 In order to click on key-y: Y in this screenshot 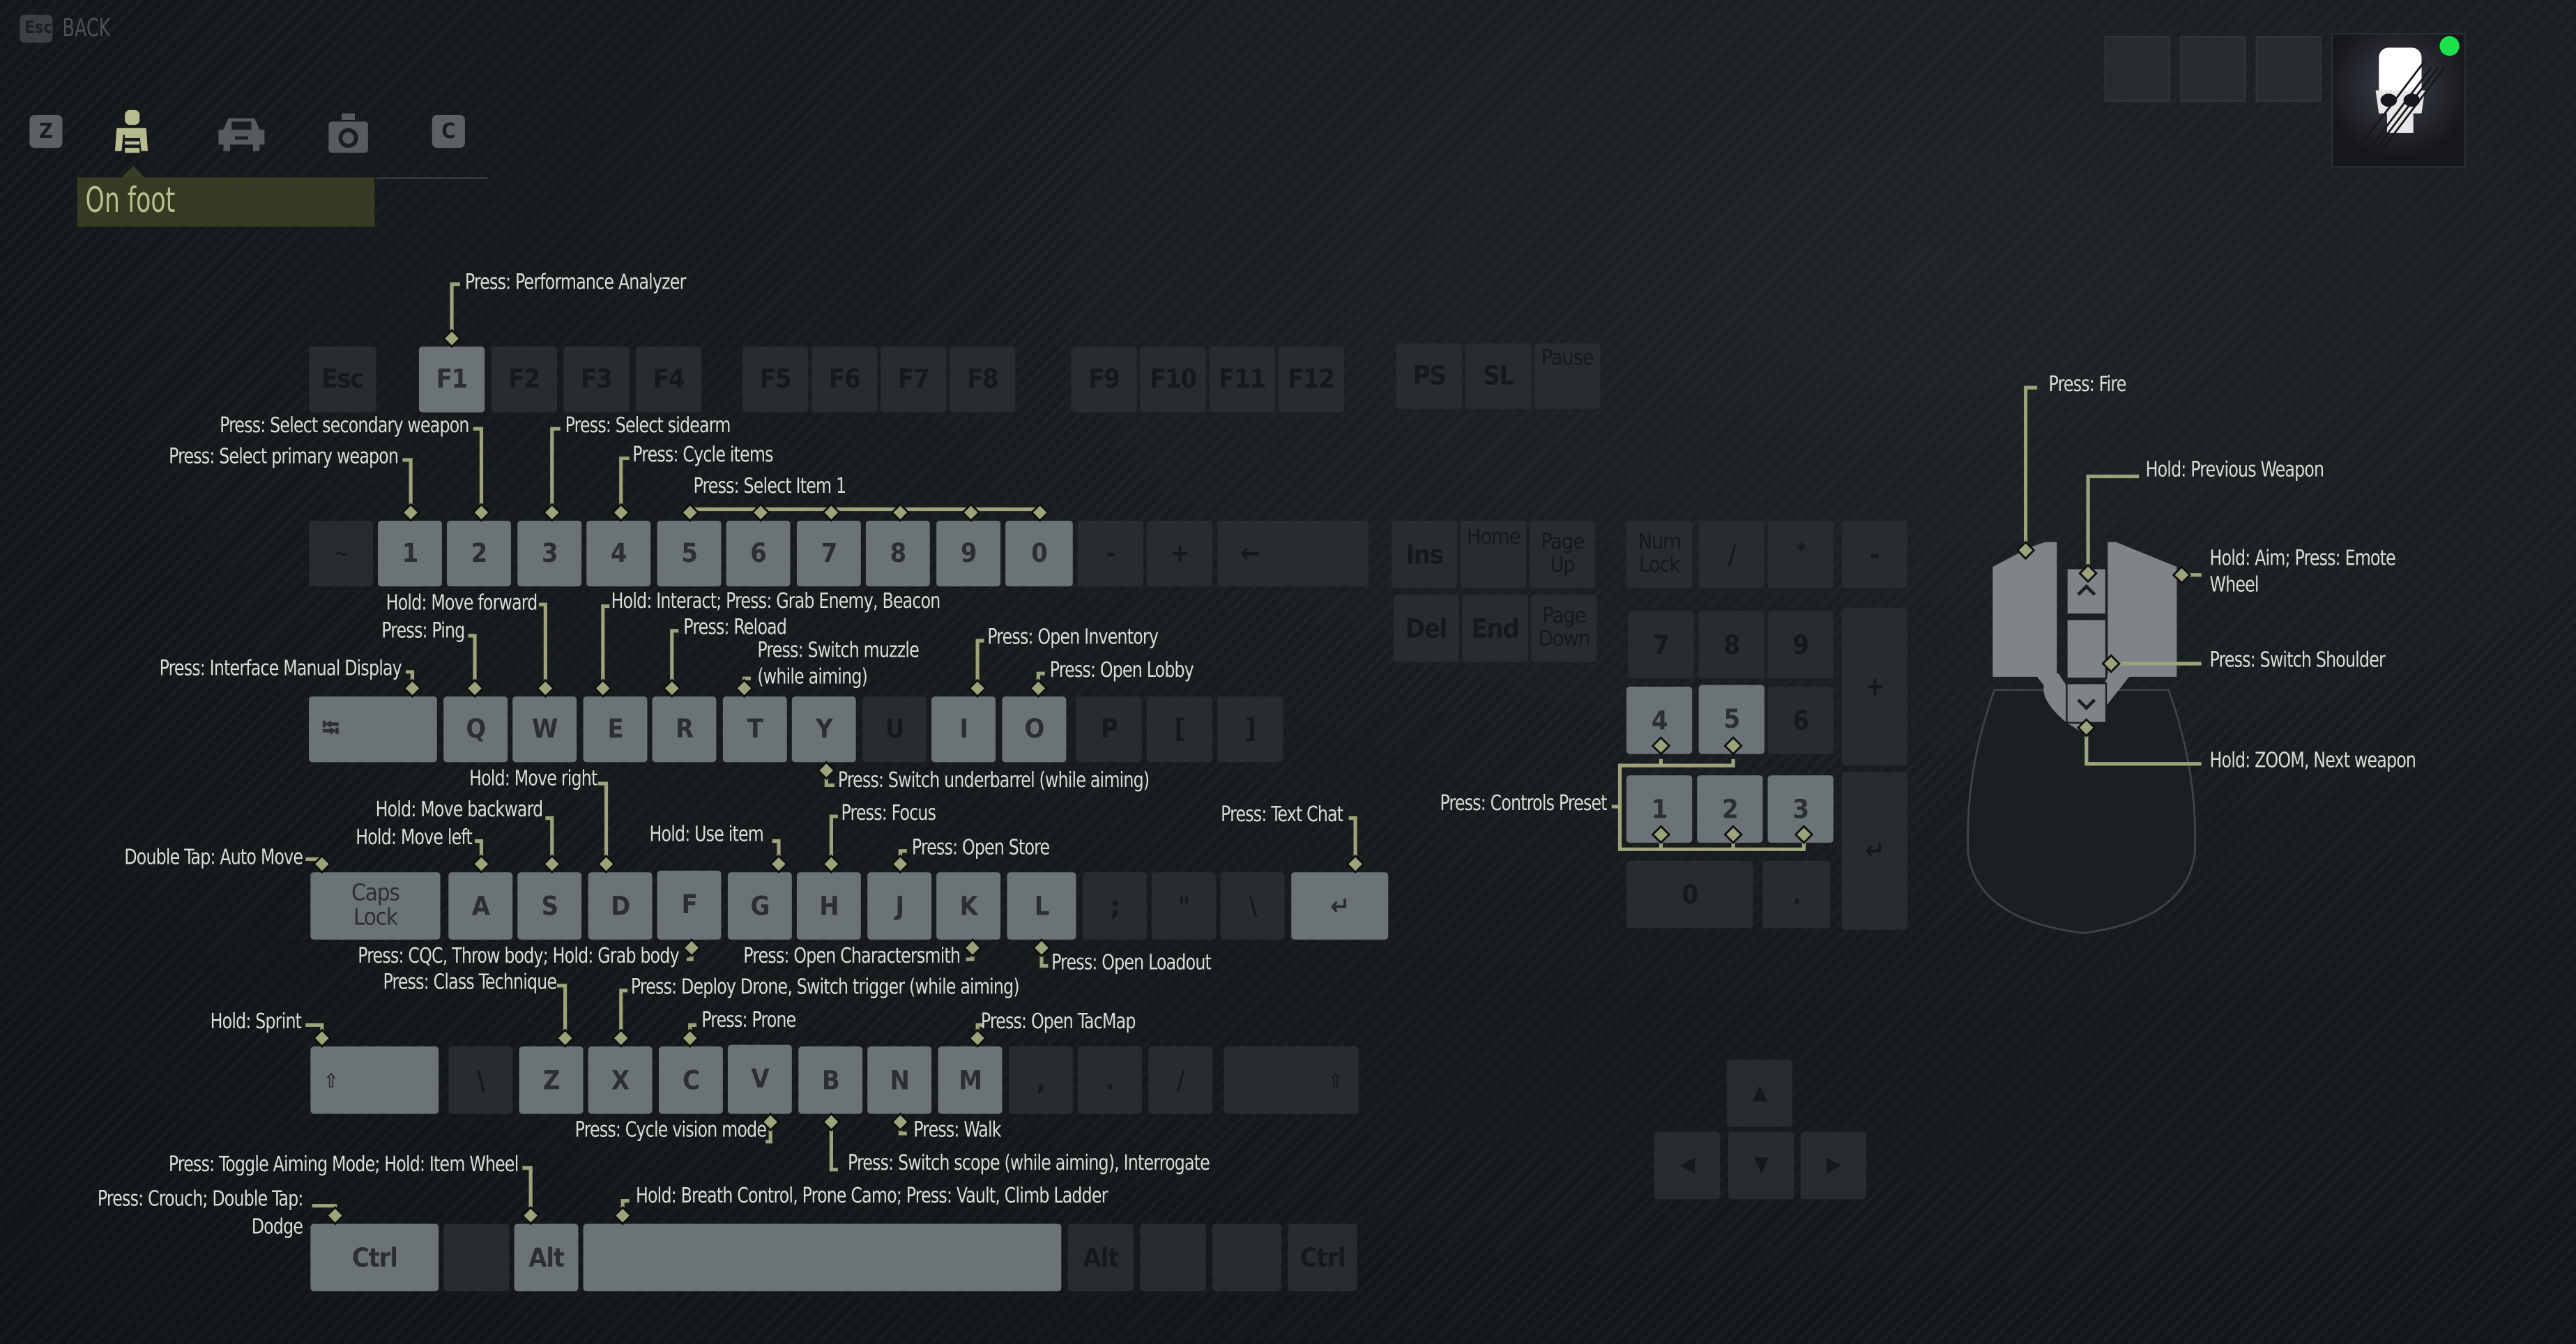, I will do `click(824, 729)`.